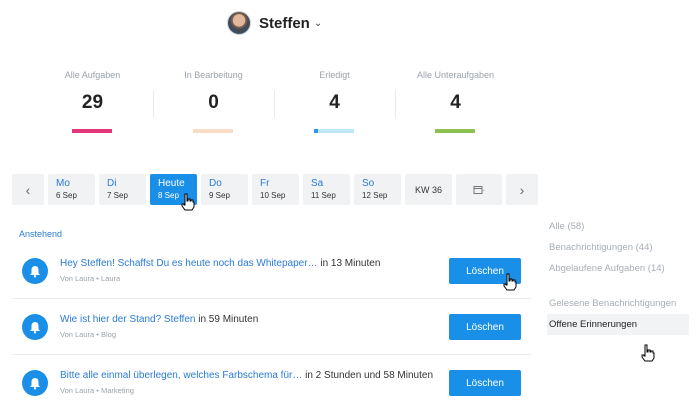 The height and width of the screenshot is (411, 700). I want to click on day-tuesday: Di 7 Sep, so click(122, 189).